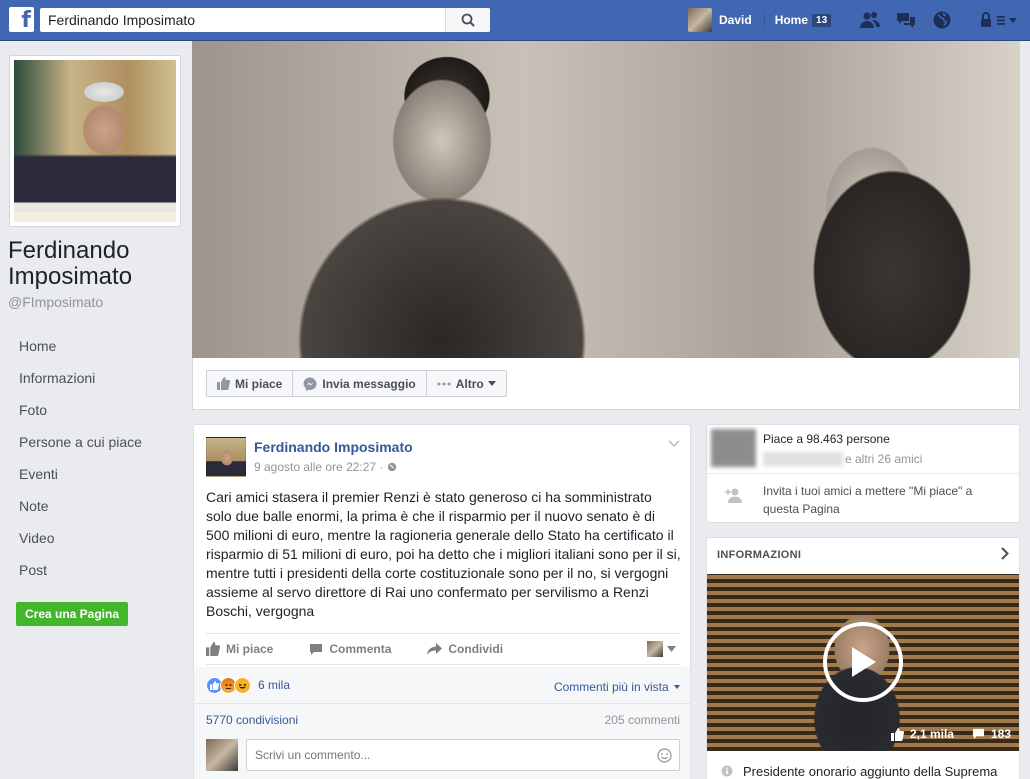  Describe the element at coordinates (72, 614) in the screenshot. I see `create-page-button: Crea una Pagina` at that location.